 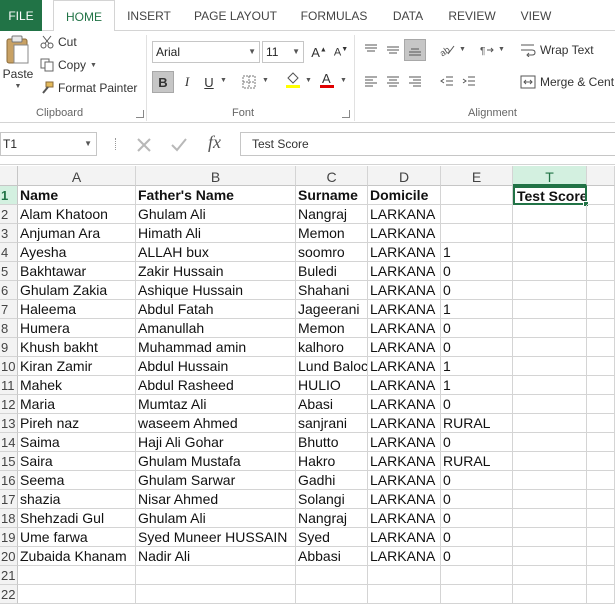 What do you see at coordinates (9, 575) in the screenshot?
I see `row-header: 21` at bounding box center [9, 575].